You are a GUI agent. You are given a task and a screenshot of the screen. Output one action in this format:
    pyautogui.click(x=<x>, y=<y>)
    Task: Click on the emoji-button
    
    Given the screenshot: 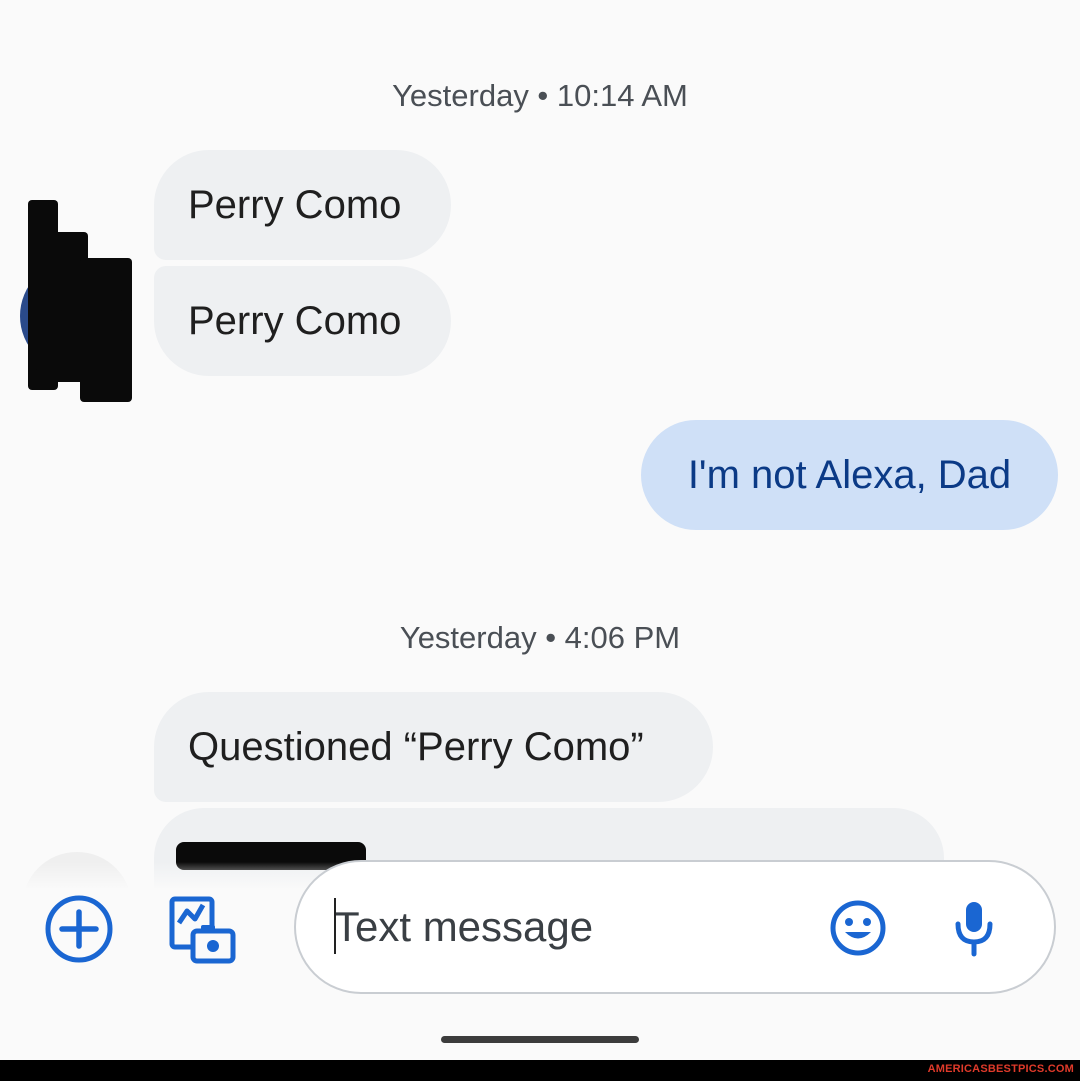 What is the action you would take?
    pyautogui.click(x=858, y=928)
    